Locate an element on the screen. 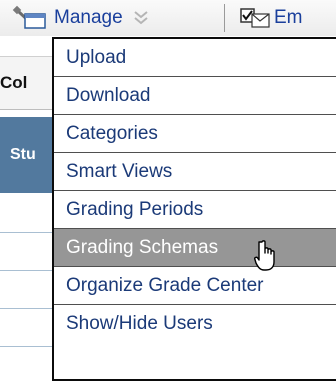 Image resolution: width=336 pixels, height=381 pixels. double-chevron-down-icon is located at coordinates (141, 18).